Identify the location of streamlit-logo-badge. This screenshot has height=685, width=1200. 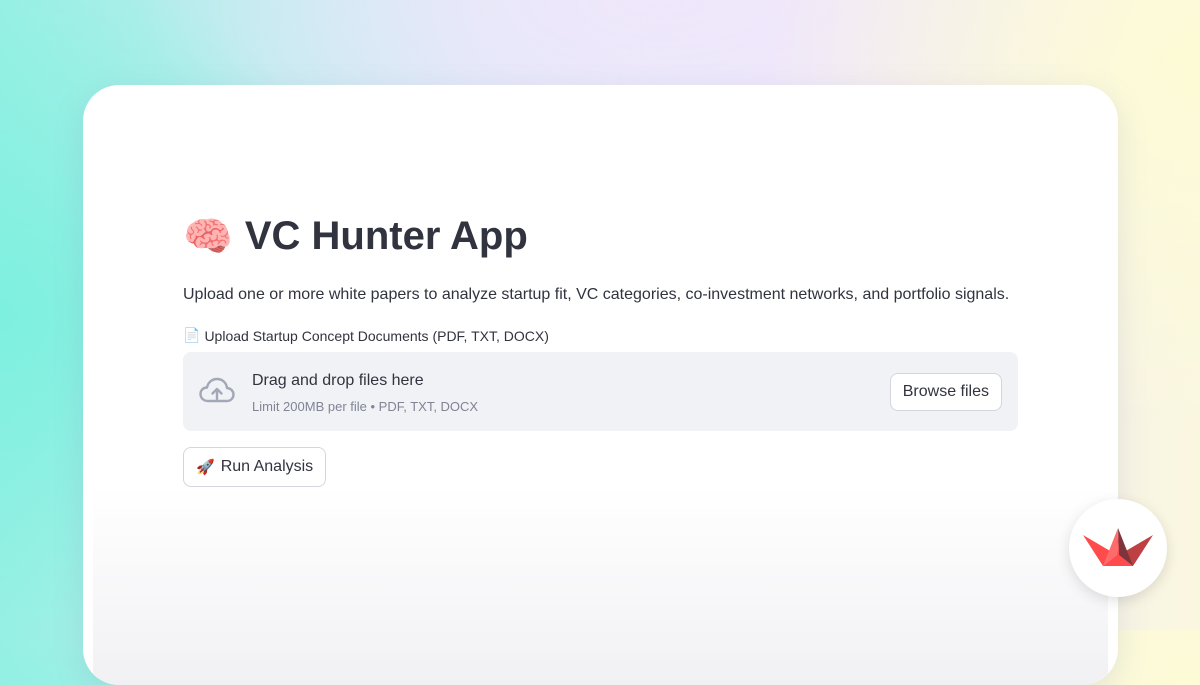
(1118, 548).